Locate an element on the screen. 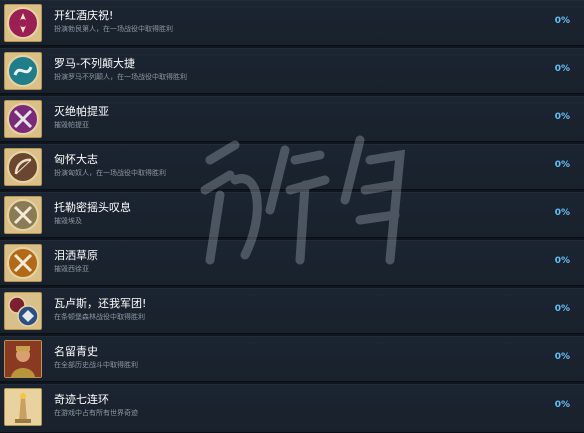 This screenshot has width=584, height=433. achievement-description: 扮演罗马不列颠人，在一场战役中取得胜利 is located at coordinates (120, 77).